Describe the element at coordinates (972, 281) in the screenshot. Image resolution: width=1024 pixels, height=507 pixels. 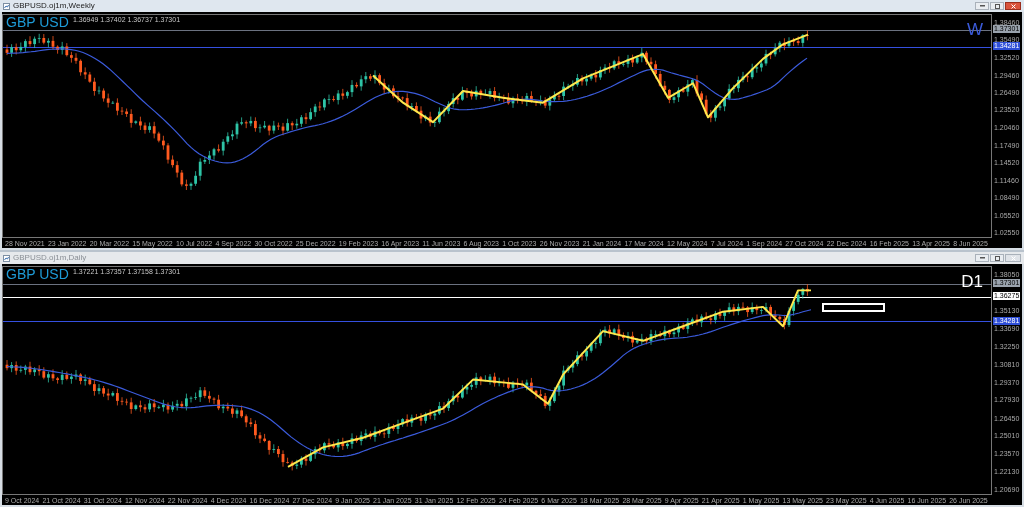
I see `timeframe-label: D1` at that location.